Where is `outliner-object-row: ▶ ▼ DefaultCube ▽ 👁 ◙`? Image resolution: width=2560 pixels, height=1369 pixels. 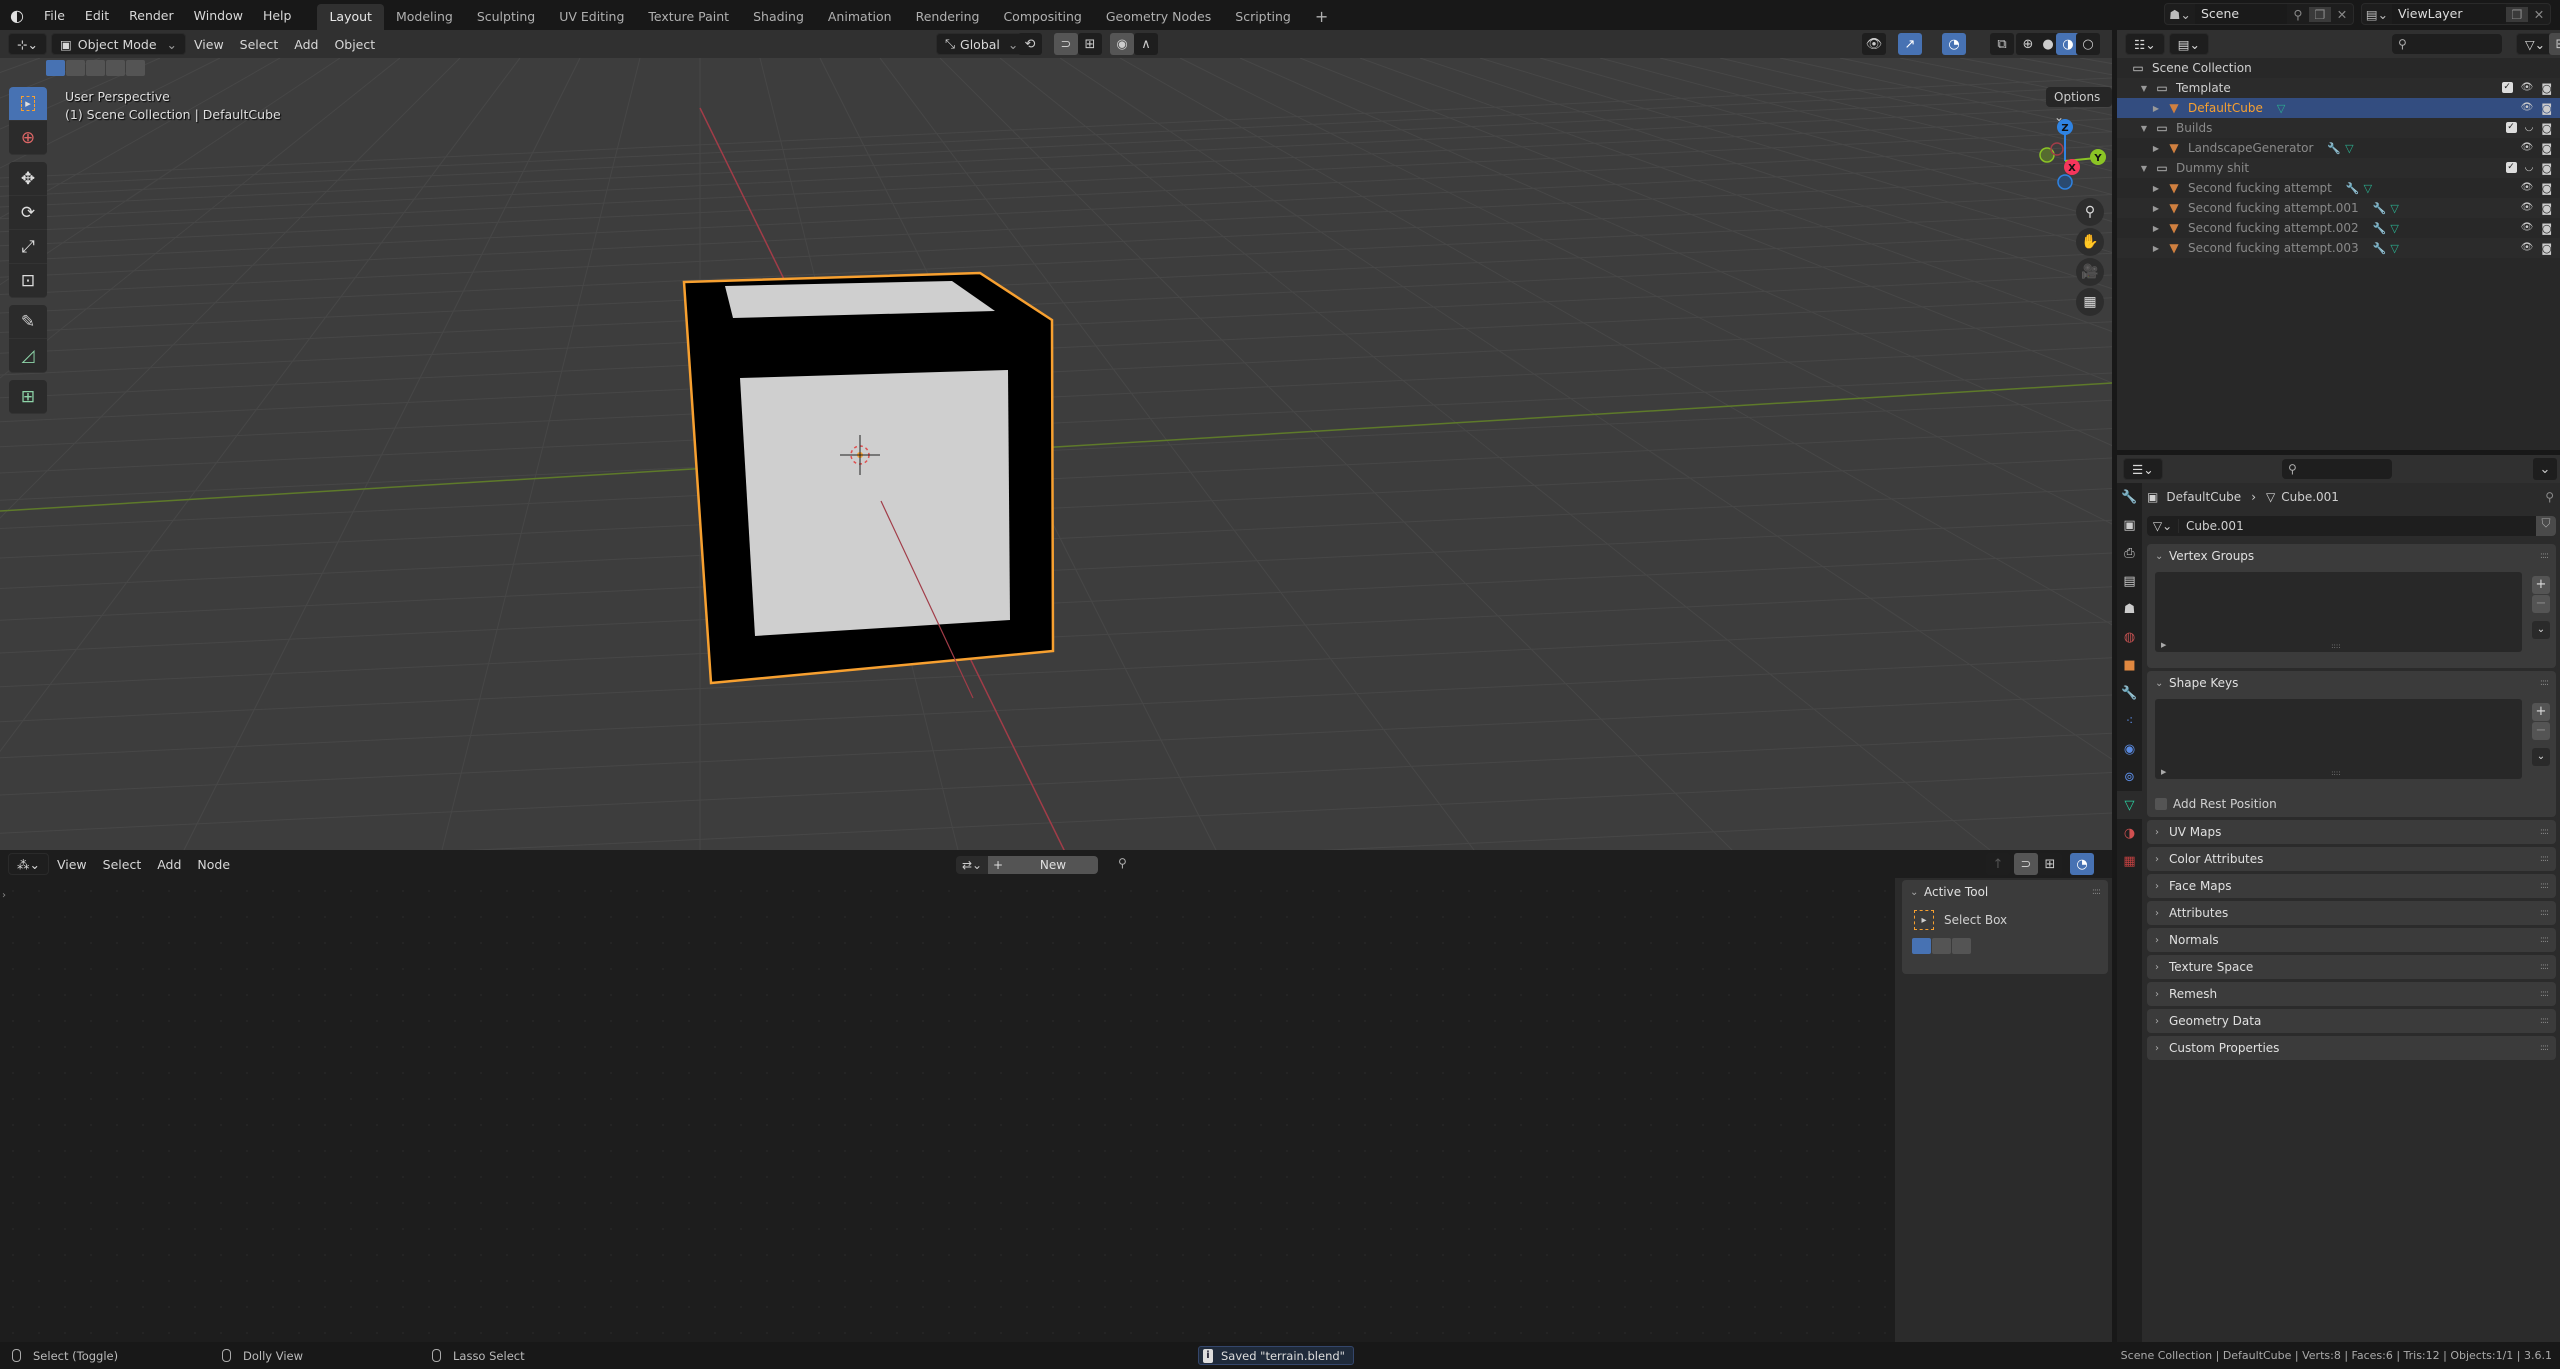
outliner-object-row: ▶ ▼ DefaultCube ▽ 👁 ◙ is located at coordinates (2338, 108).